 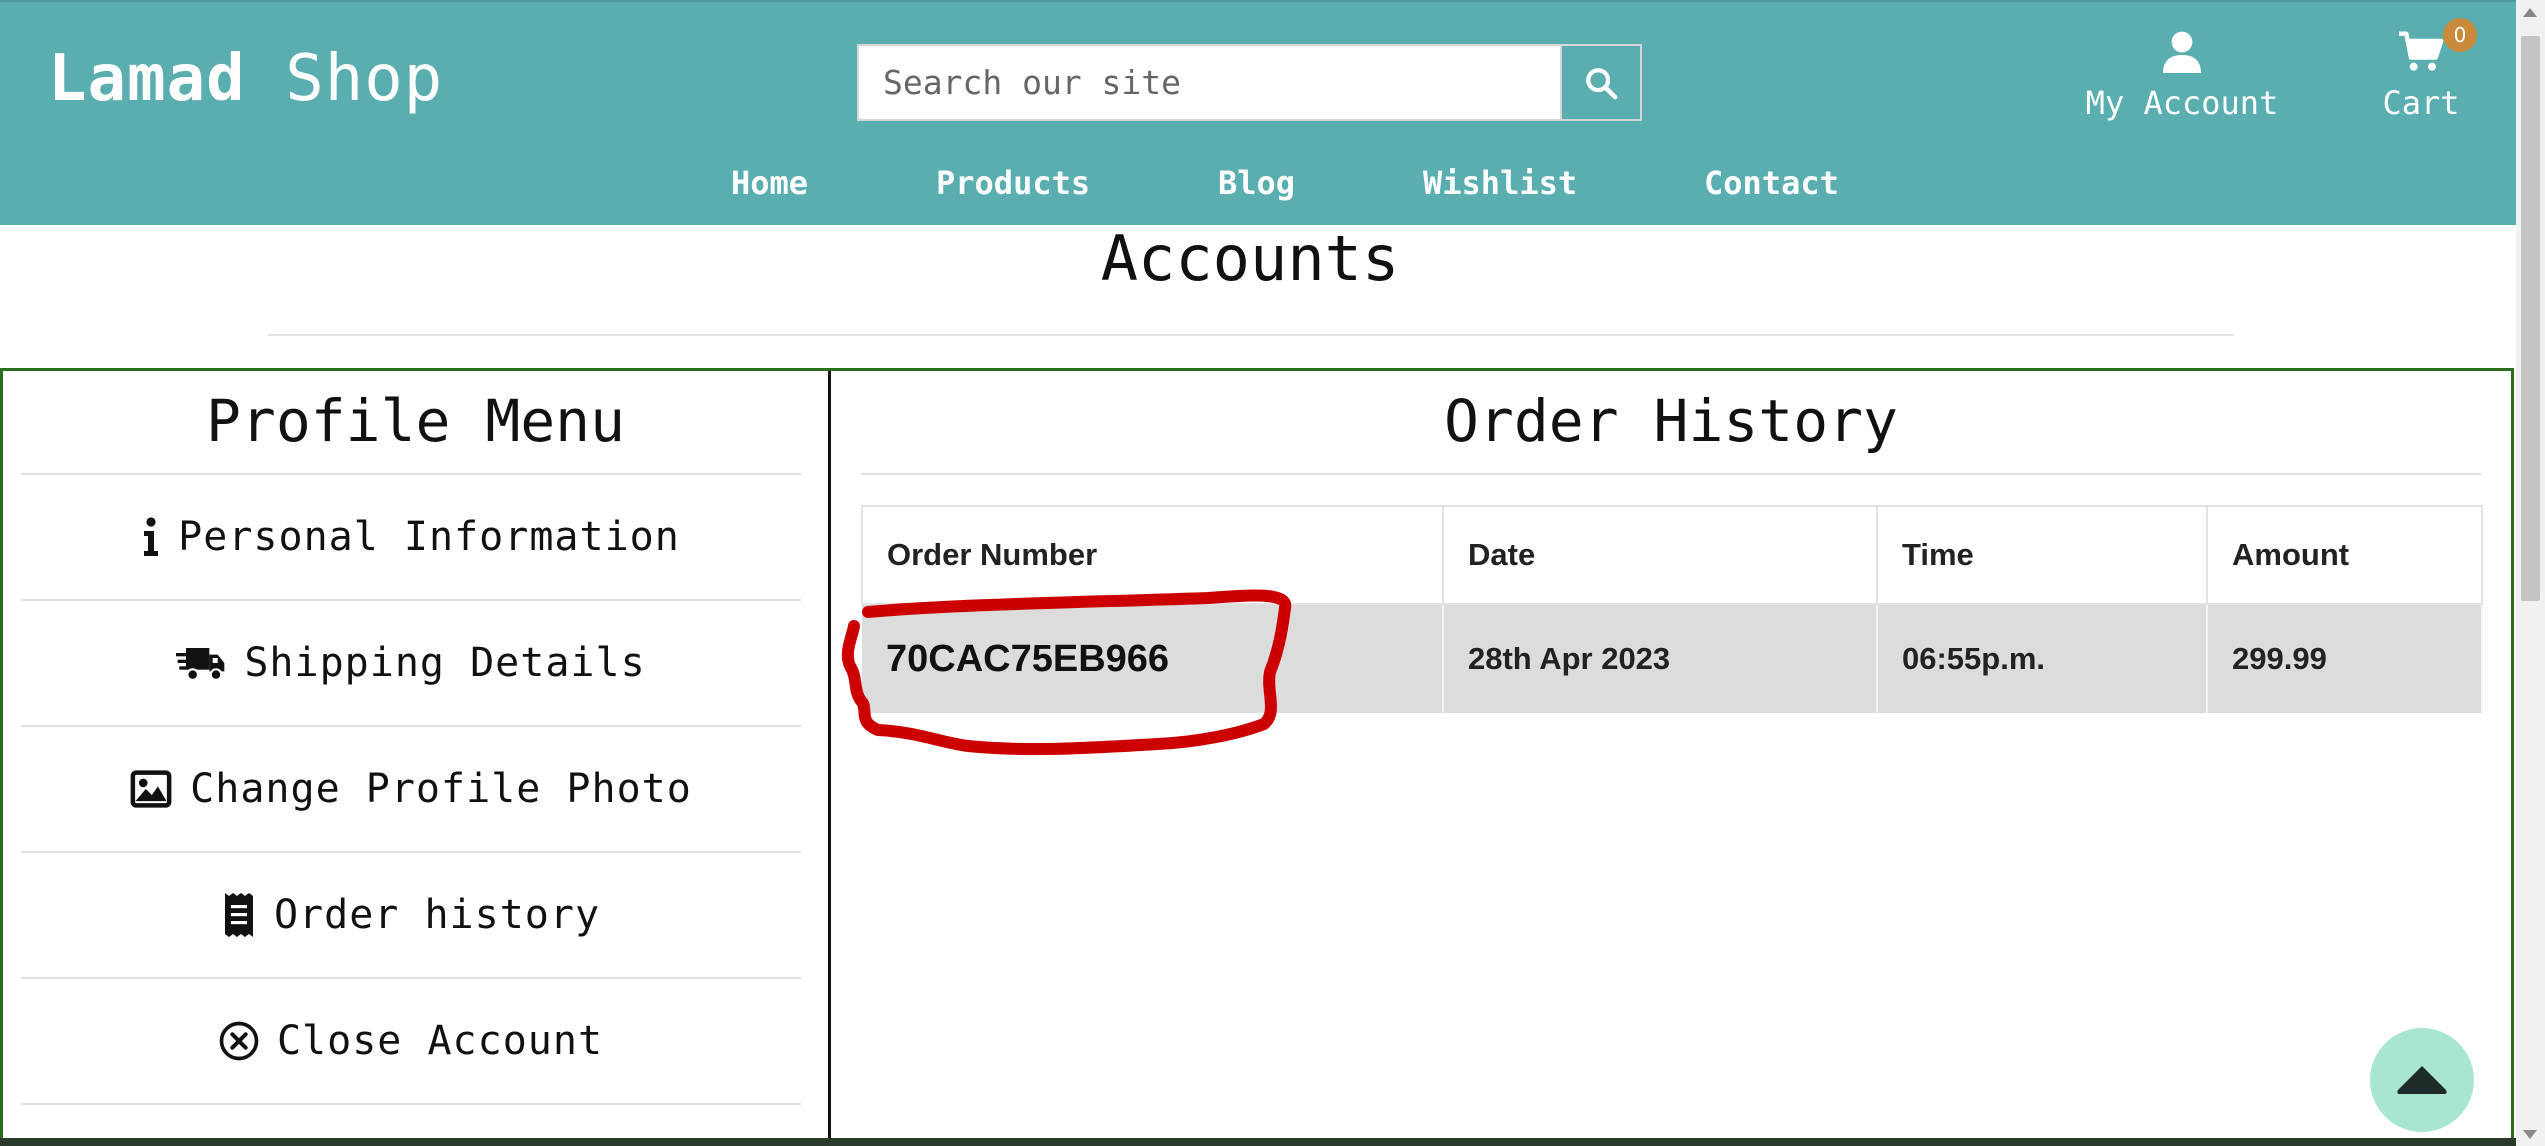 What do you see at coordinates (1256, 183) in the screenshot?
I see `nav-blog: Blog` at bounding box center [1256, 183].